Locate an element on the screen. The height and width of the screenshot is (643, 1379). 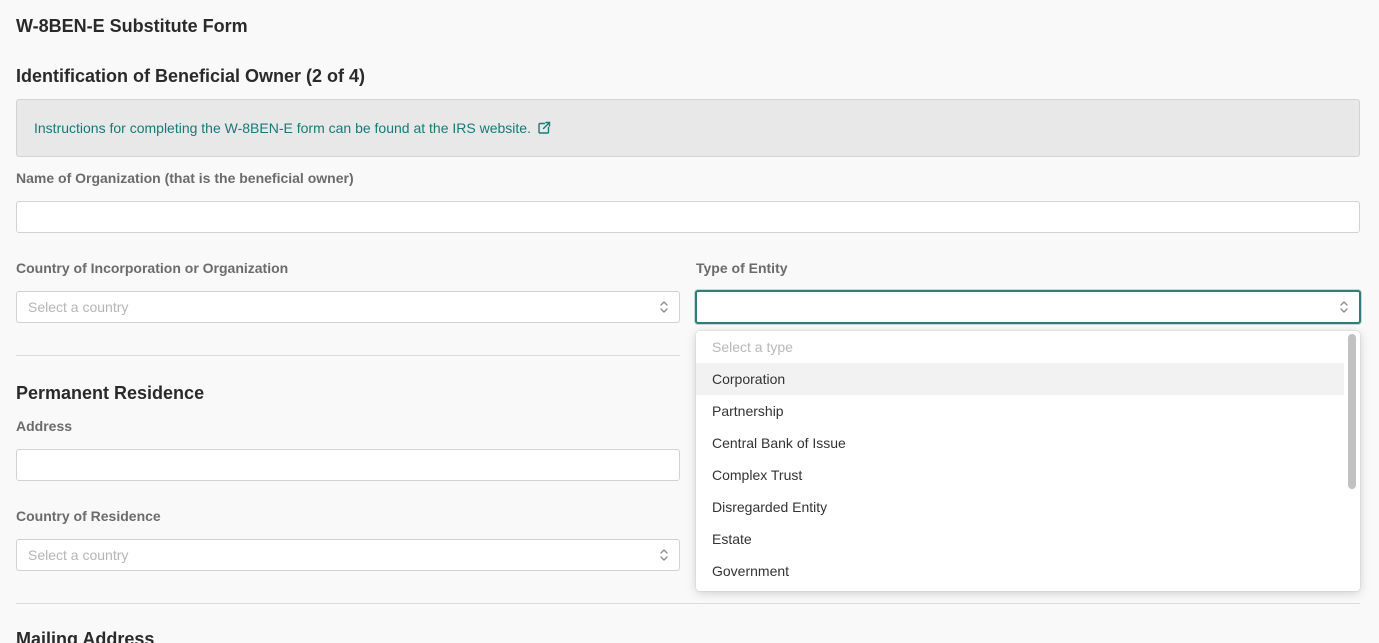
entity-type-option-government: Government is located at coordinates (1020, 571).